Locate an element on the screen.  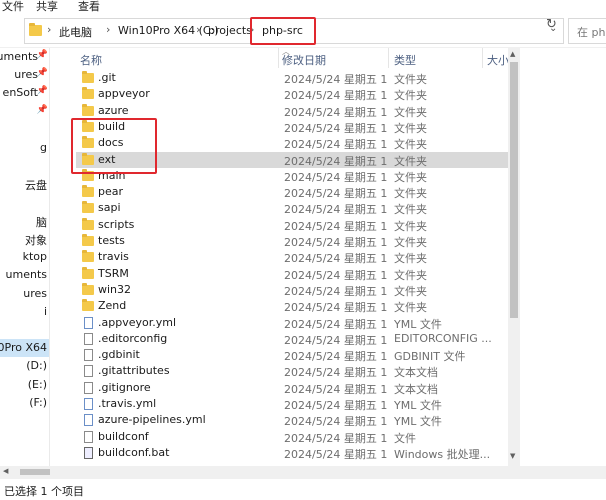
breadcrumb-this-pc: 此电脑 is located at coordinates (75, 32).